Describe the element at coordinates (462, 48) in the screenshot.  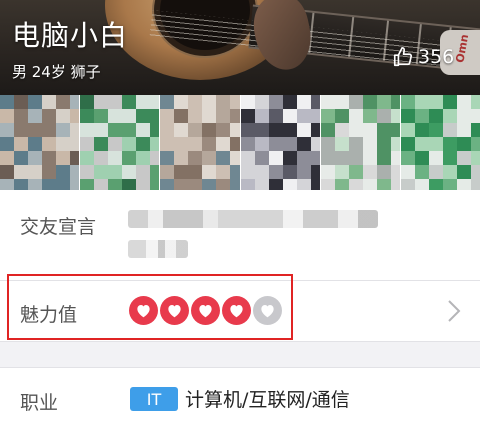
I see `brand-mark: Omn` at that location.